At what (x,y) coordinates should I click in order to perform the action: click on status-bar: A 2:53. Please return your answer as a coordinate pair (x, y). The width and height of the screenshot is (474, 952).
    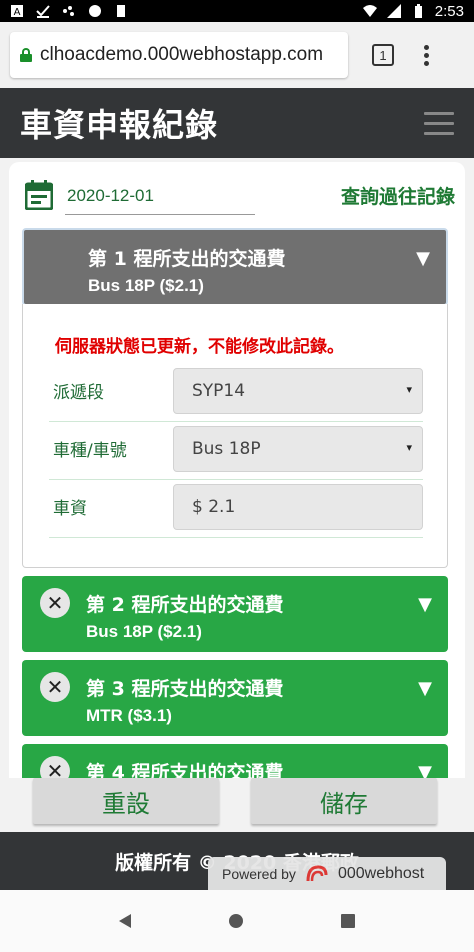
    Looking at the image, I should click on (237, 11).